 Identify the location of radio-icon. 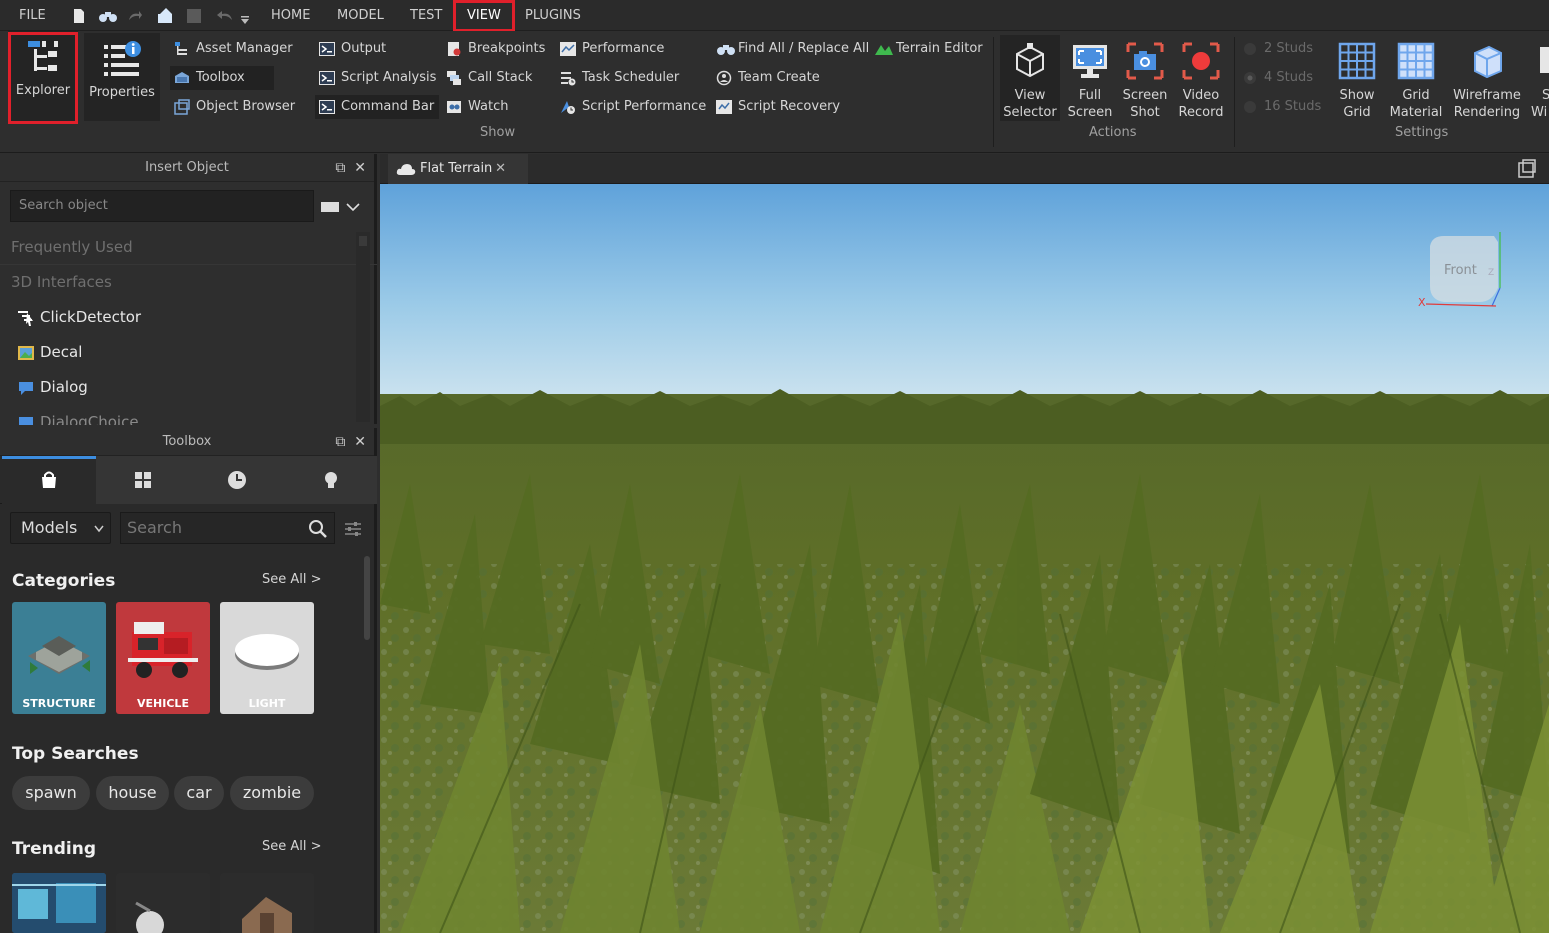
(1250, 49).